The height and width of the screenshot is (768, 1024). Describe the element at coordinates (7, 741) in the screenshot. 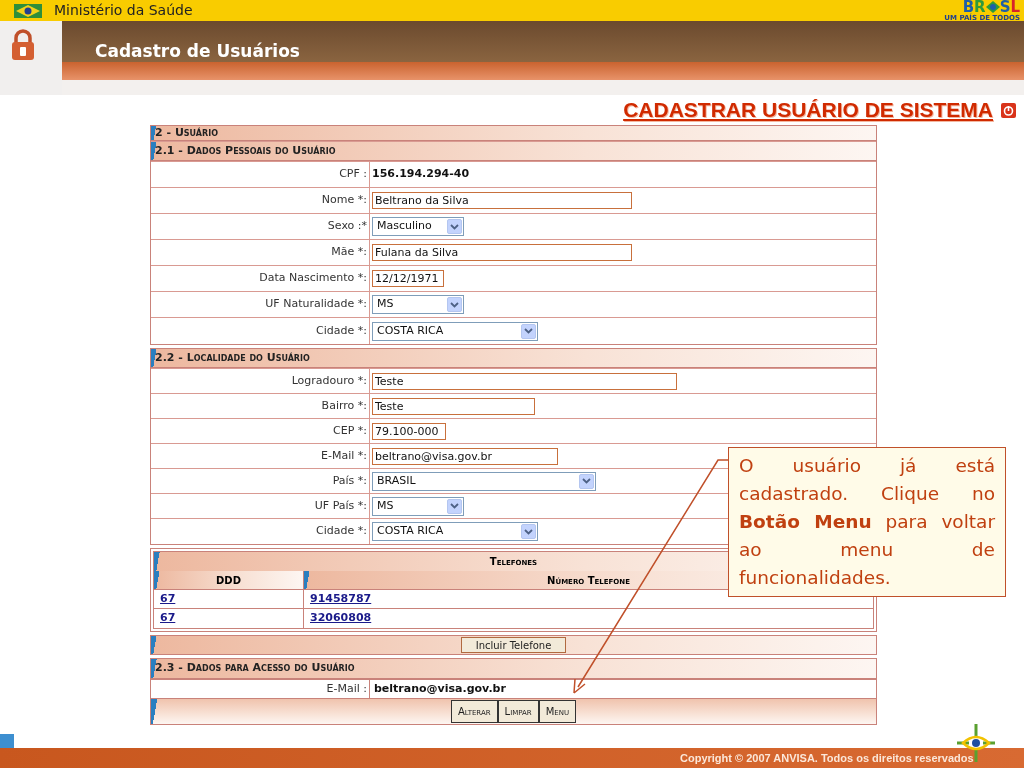

I see `corner-block` at that location.